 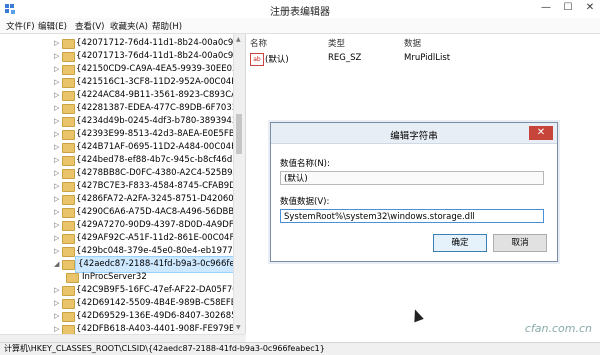 I want to click on title-bar: 注册表编辑器 — ☐ ✕, so click(x=300, y=9).